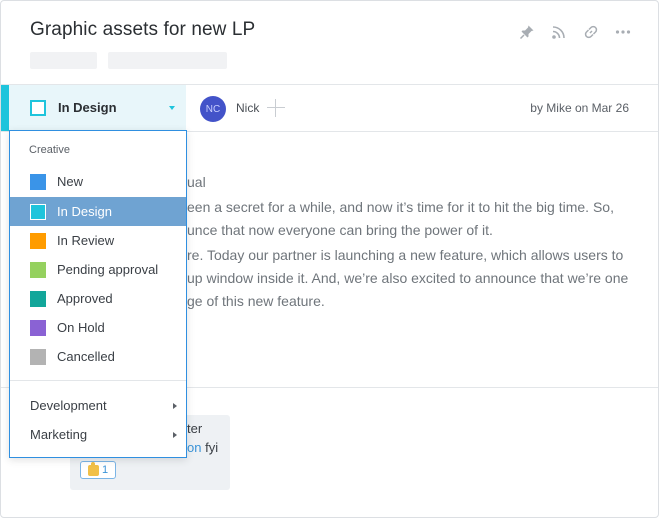 Image resolution: width=659 pixels, height=518 pixels. What do you see at coordinates (579, 108) in the screenshot?
I see `task-byline: by Mike on Mar 26` at bounding box center [579, 108].